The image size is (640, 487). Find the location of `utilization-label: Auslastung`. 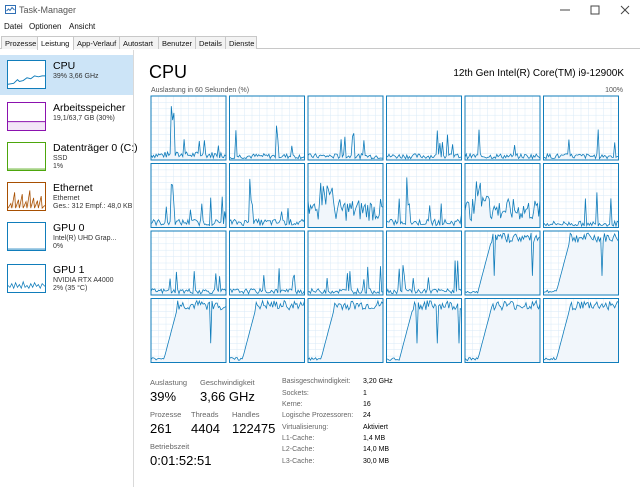

utilization-label: Auslastung is located at coordinates (169, 382).